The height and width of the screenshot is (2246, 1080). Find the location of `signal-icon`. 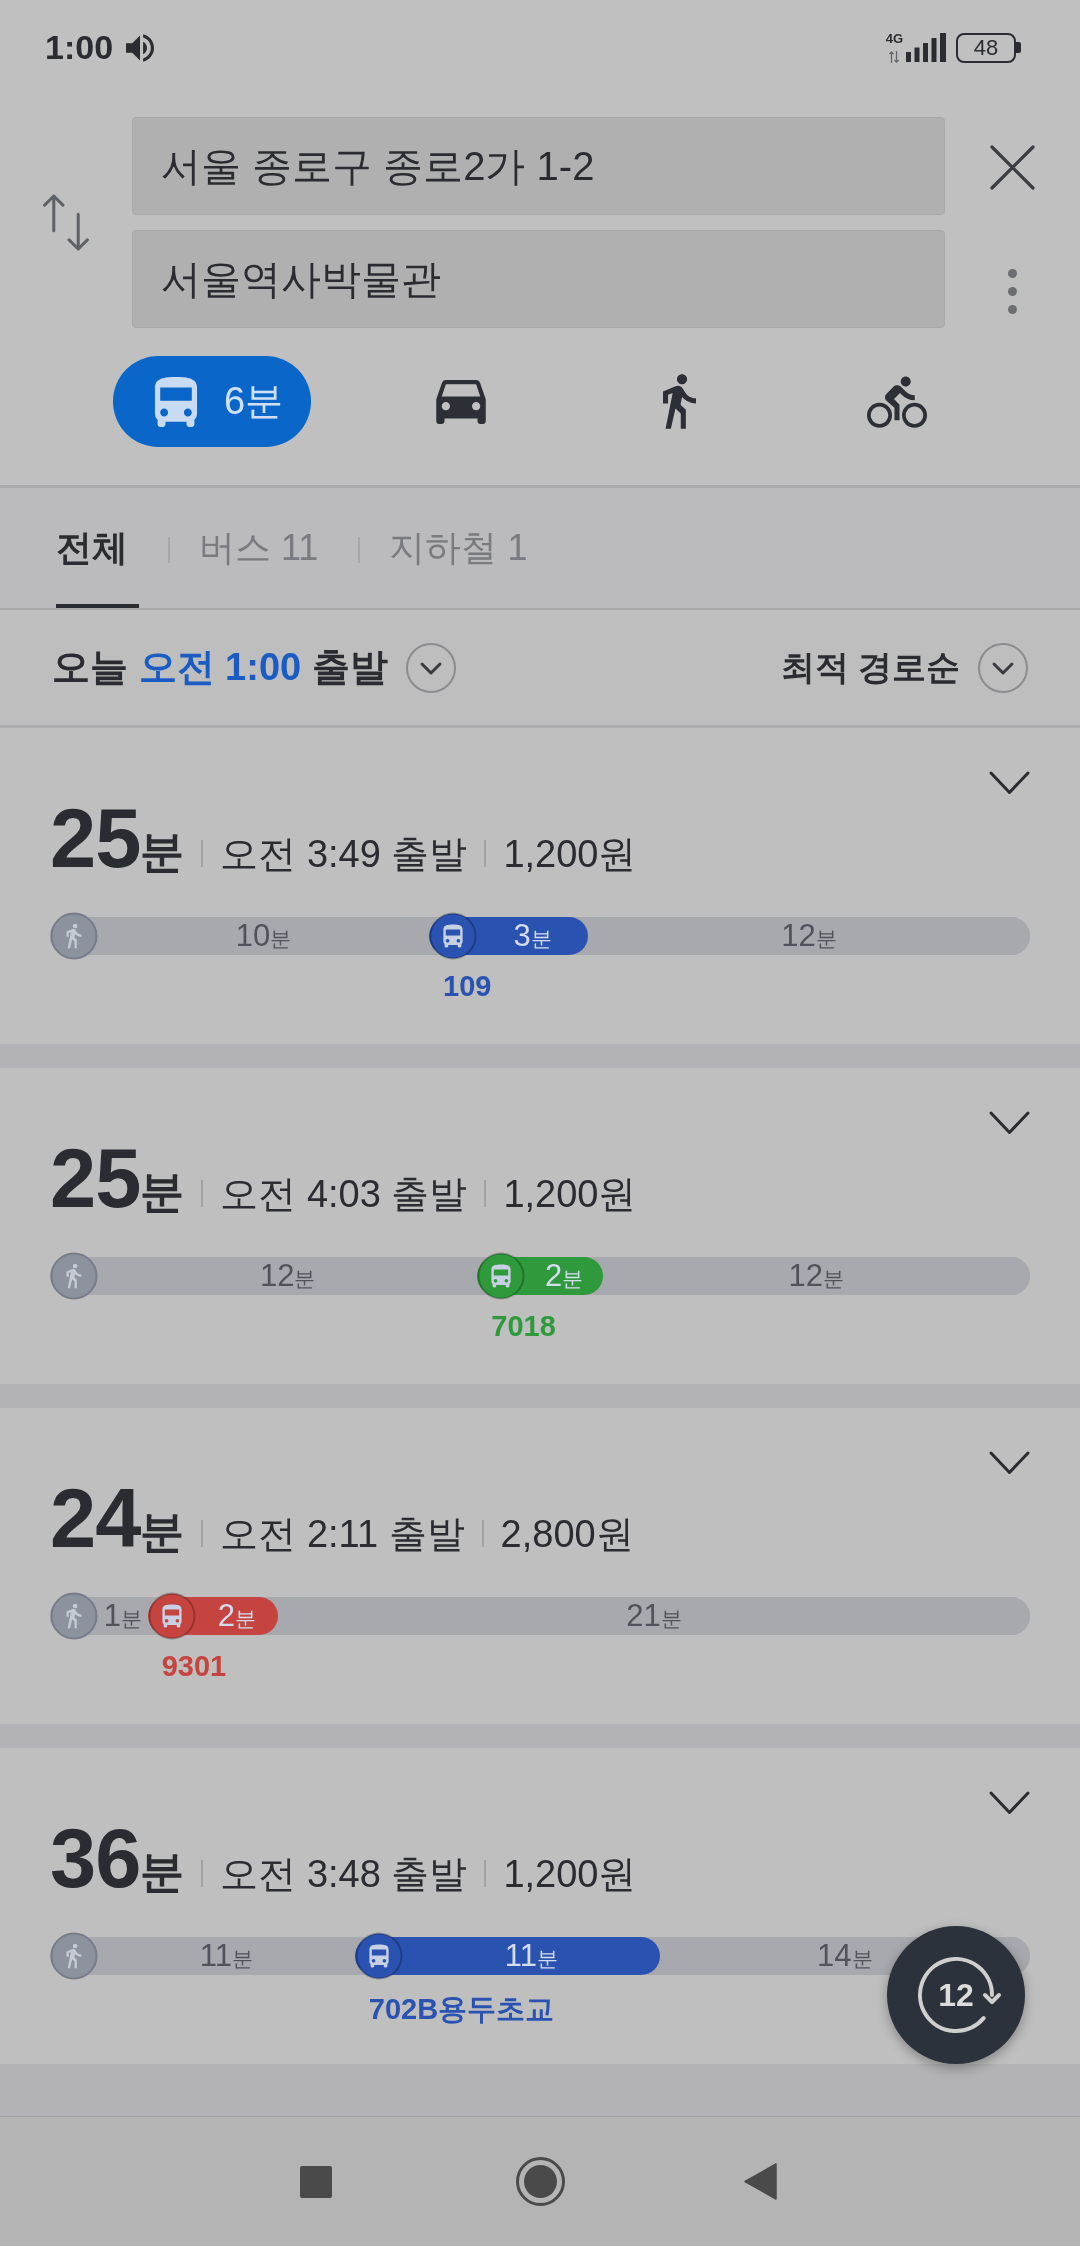

signal-icon is located at coordinates (926, 47).